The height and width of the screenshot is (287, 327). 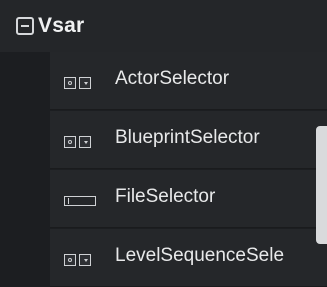 I want to click on list-item-label: BlueprintSelector, so click(x=187, y=137).